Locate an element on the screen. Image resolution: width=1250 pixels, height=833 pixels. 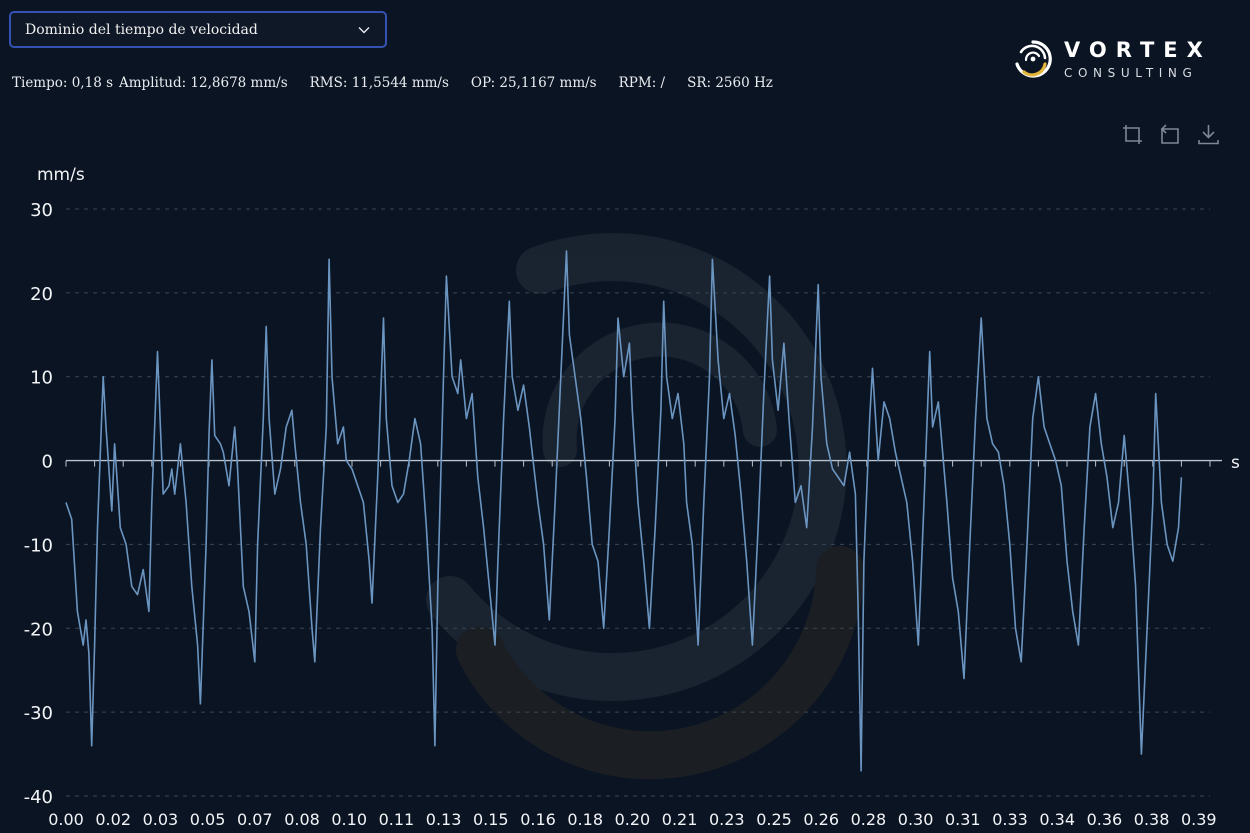
chart-toolbar is located at coordinates (1170, 134).